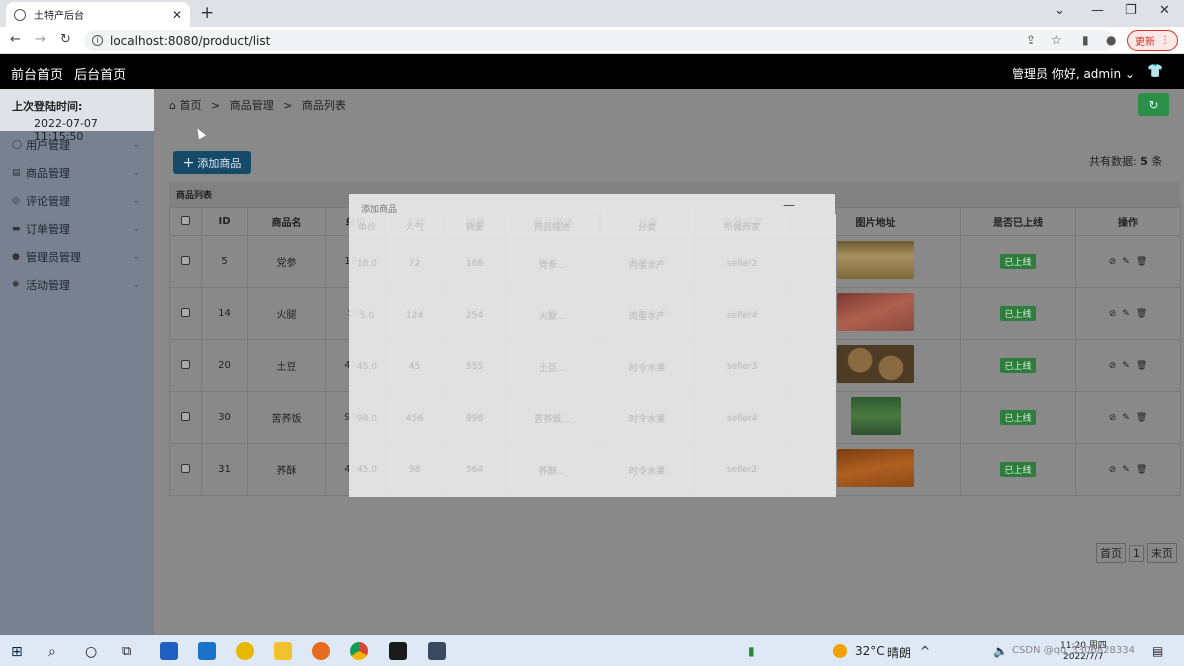 The height and width of the screenshot is (666, 1184). What do you see at coordinates (1155, 71) in the screenshot?
I see `shirt-icon: 👕` at bounding box center [1155, 71].